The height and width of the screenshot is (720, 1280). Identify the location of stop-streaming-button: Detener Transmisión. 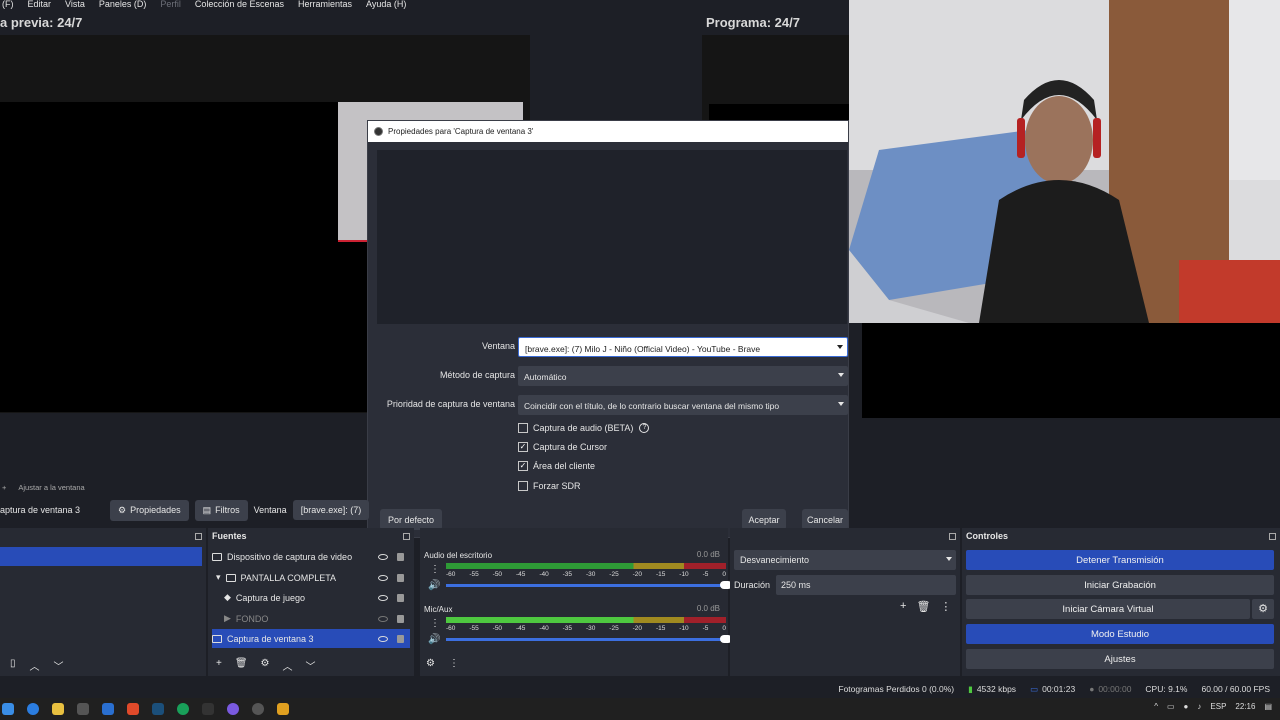
(1120, 560).